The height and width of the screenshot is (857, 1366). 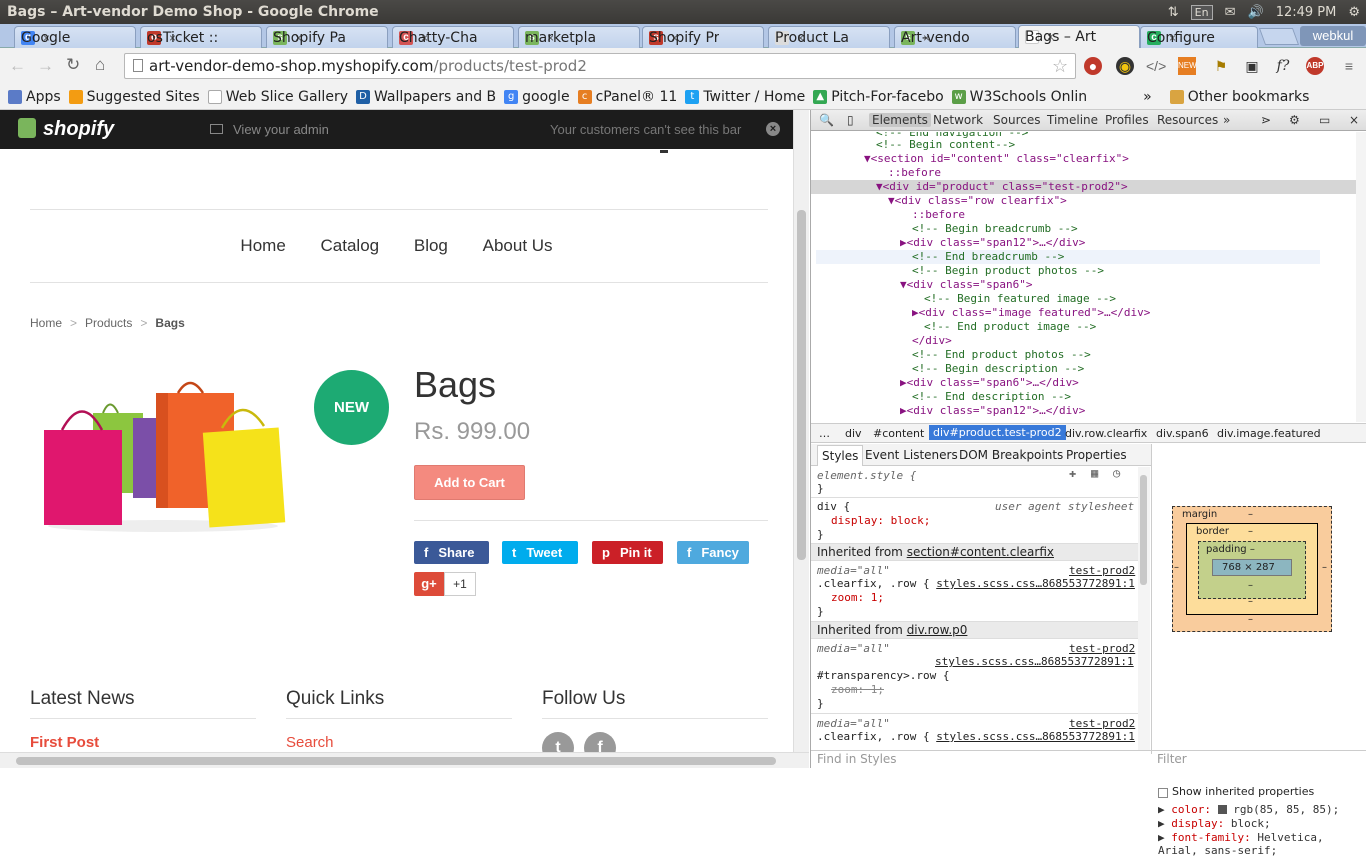 I want to click on subtab-dom-breakpoints: DOM Breakpoints, so click(x=1011, y=455).